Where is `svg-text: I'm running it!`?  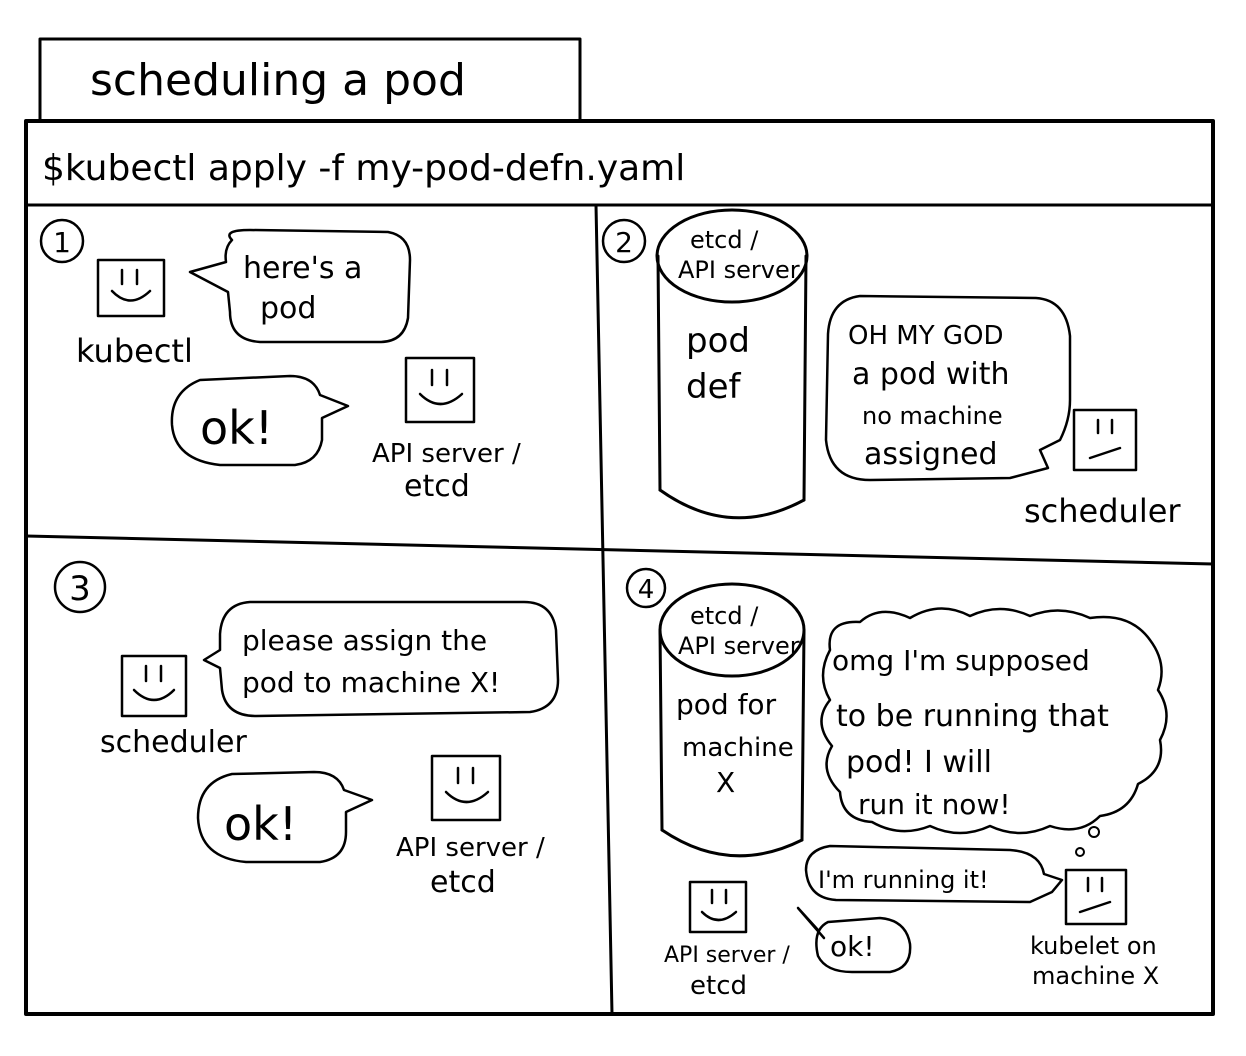
svg-text: I'm running it! is located at coordinates (903, 880).